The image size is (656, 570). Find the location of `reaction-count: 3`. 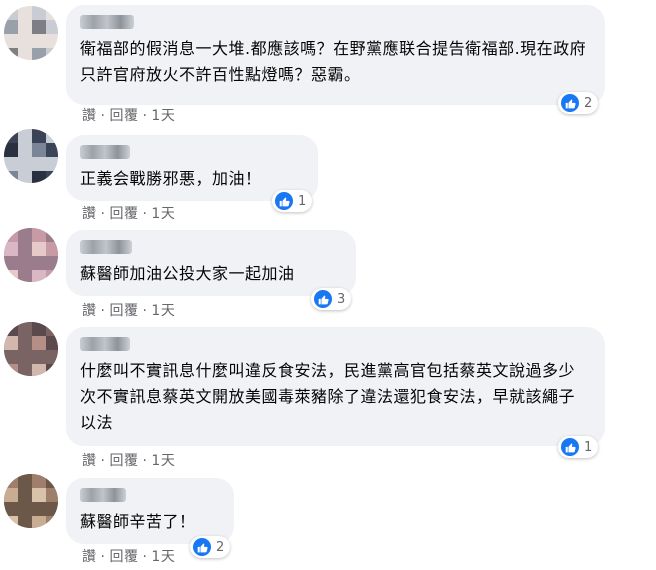

reaction-count: 3 is located at coordinates (331, 299).